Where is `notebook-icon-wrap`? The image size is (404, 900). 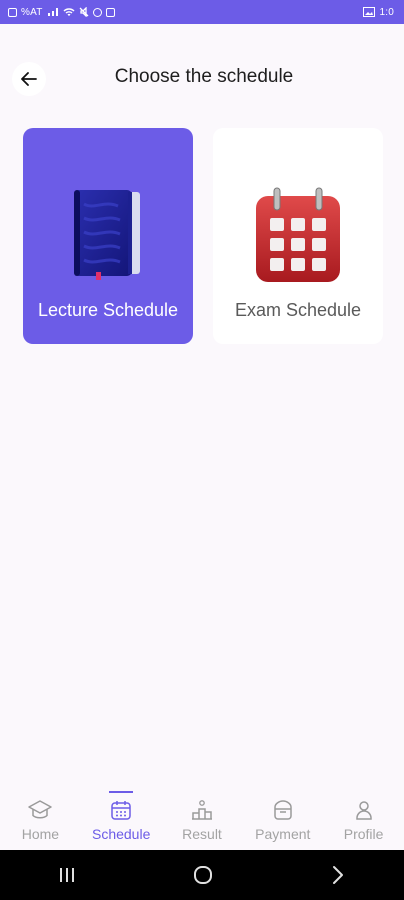 notebook-icon-wrap is located at coordinates (108, 232).